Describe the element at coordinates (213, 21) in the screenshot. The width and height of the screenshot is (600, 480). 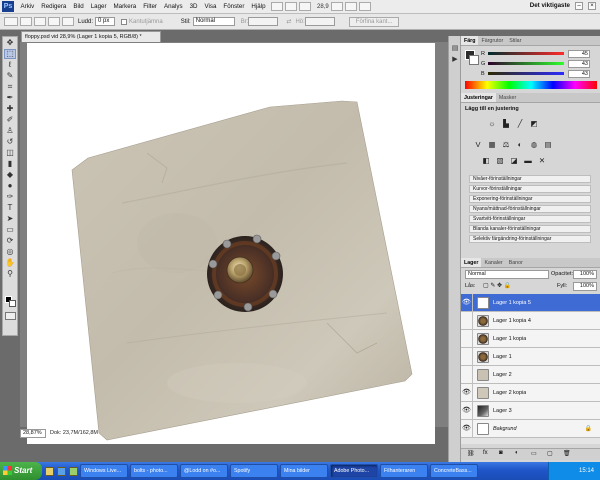
I see `style-select: Normal` at that location.